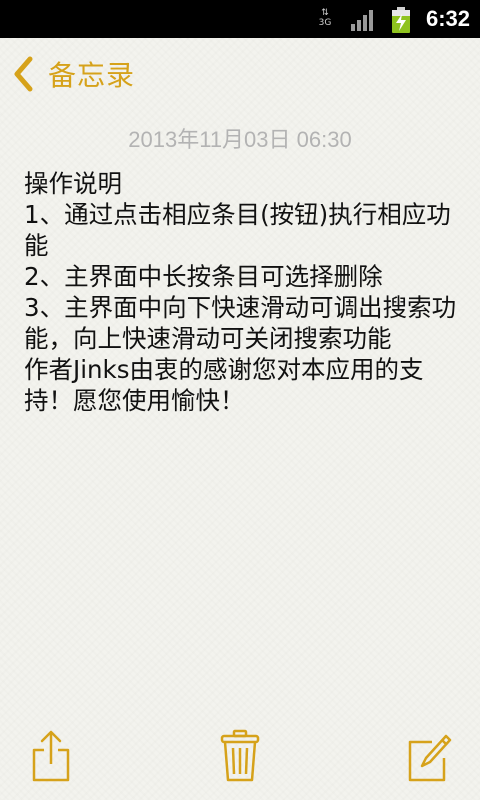  I want to click on share-button, so click(53, 756).